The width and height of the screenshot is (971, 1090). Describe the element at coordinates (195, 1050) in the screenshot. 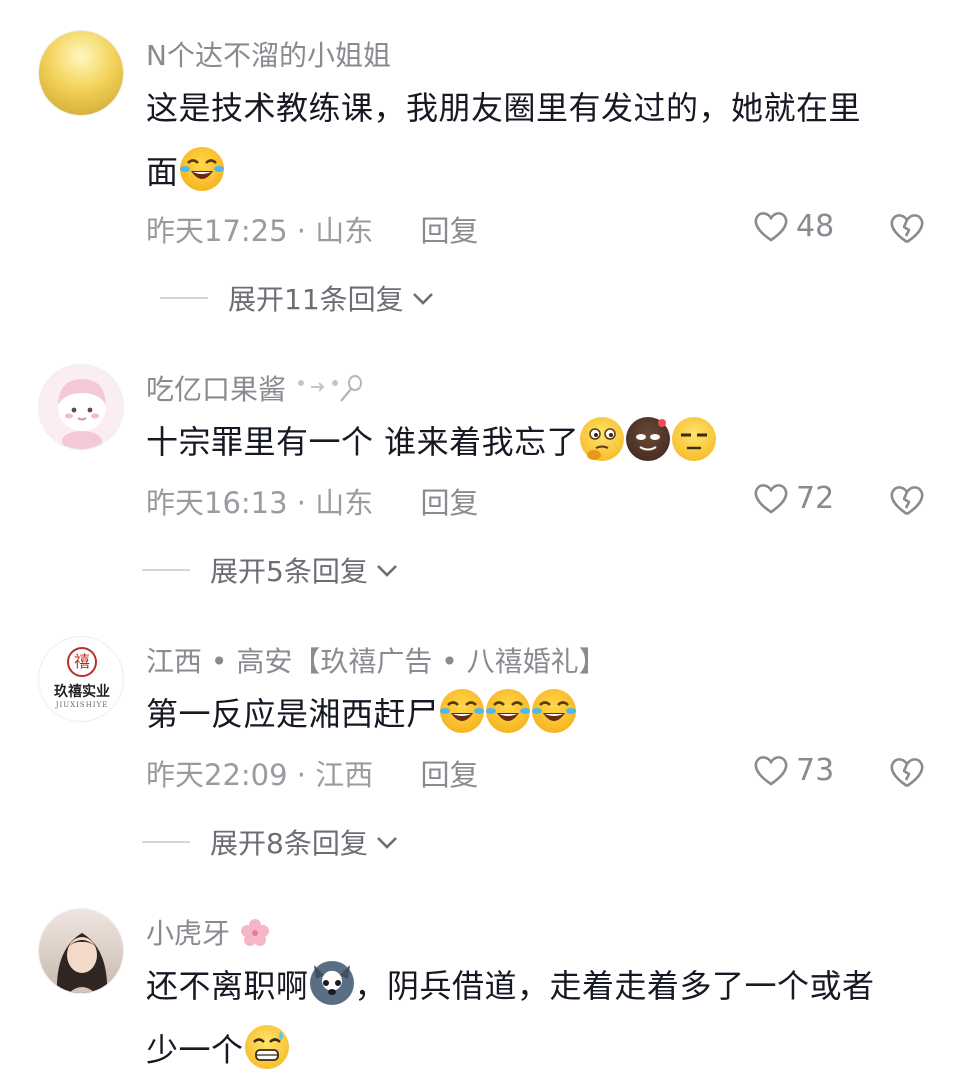

I see `comment-text-line: 少一个` at that location.